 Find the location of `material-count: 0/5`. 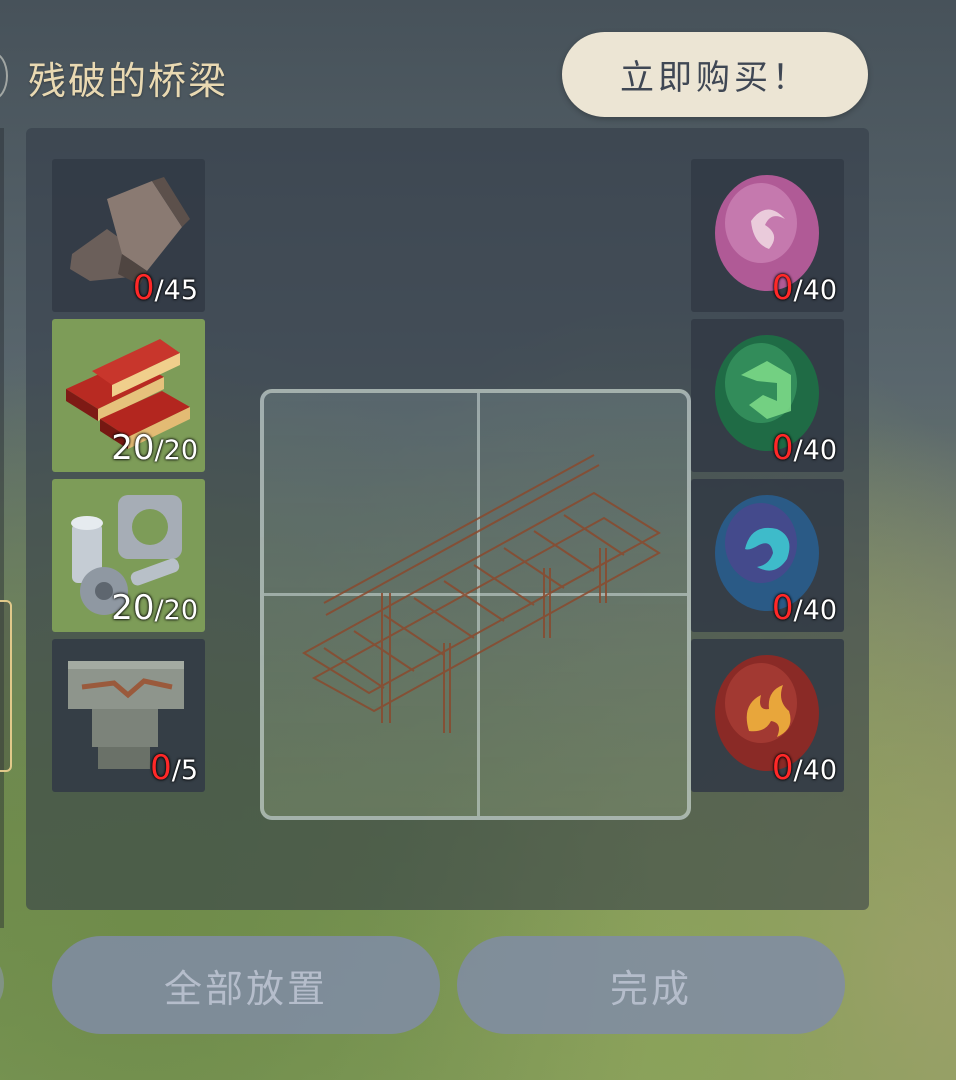

material-count: 0/5 is located at coordinates (174, 768).